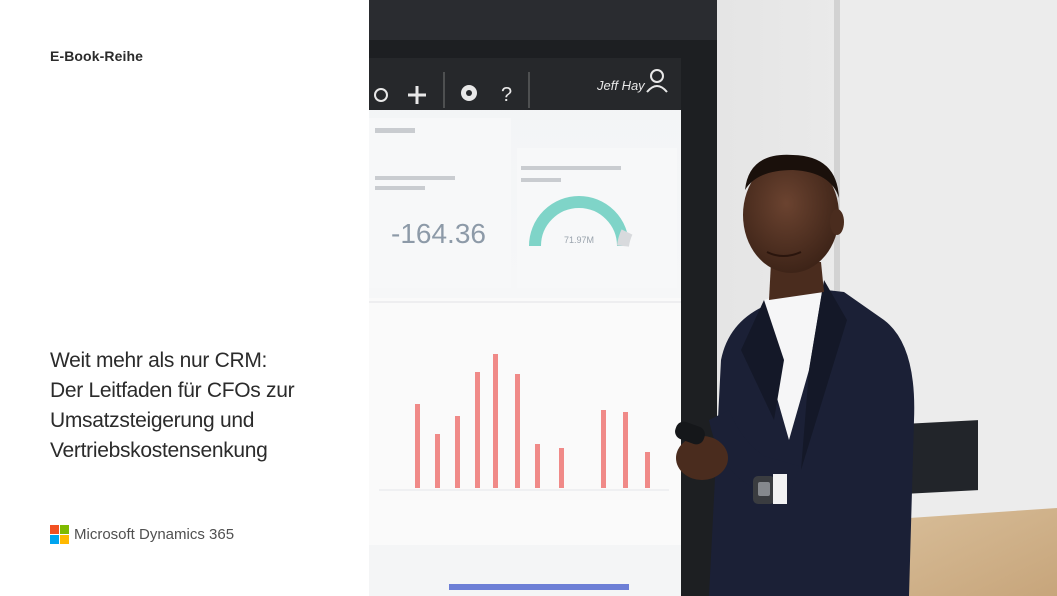 This screenshot has height=596, width=1057. I want to click on title-line-2: Der Leitfaden für CFOs zur, so click(172, 390).